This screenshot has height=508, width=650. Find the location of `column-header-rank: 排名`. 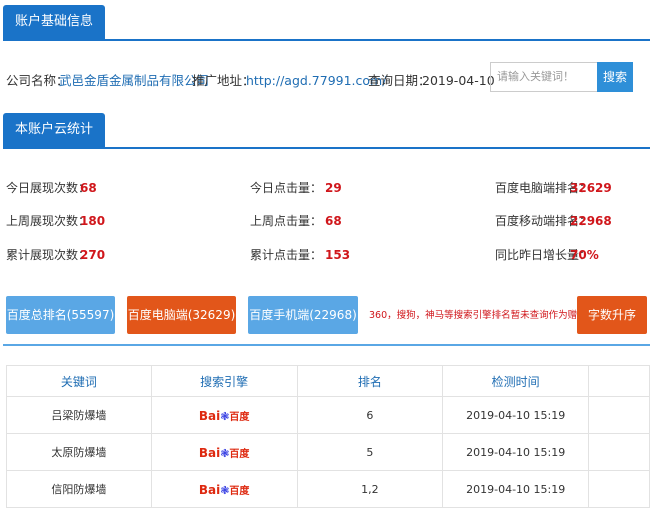

column-header-rank: 排名 is located at coordinates (370, 381).